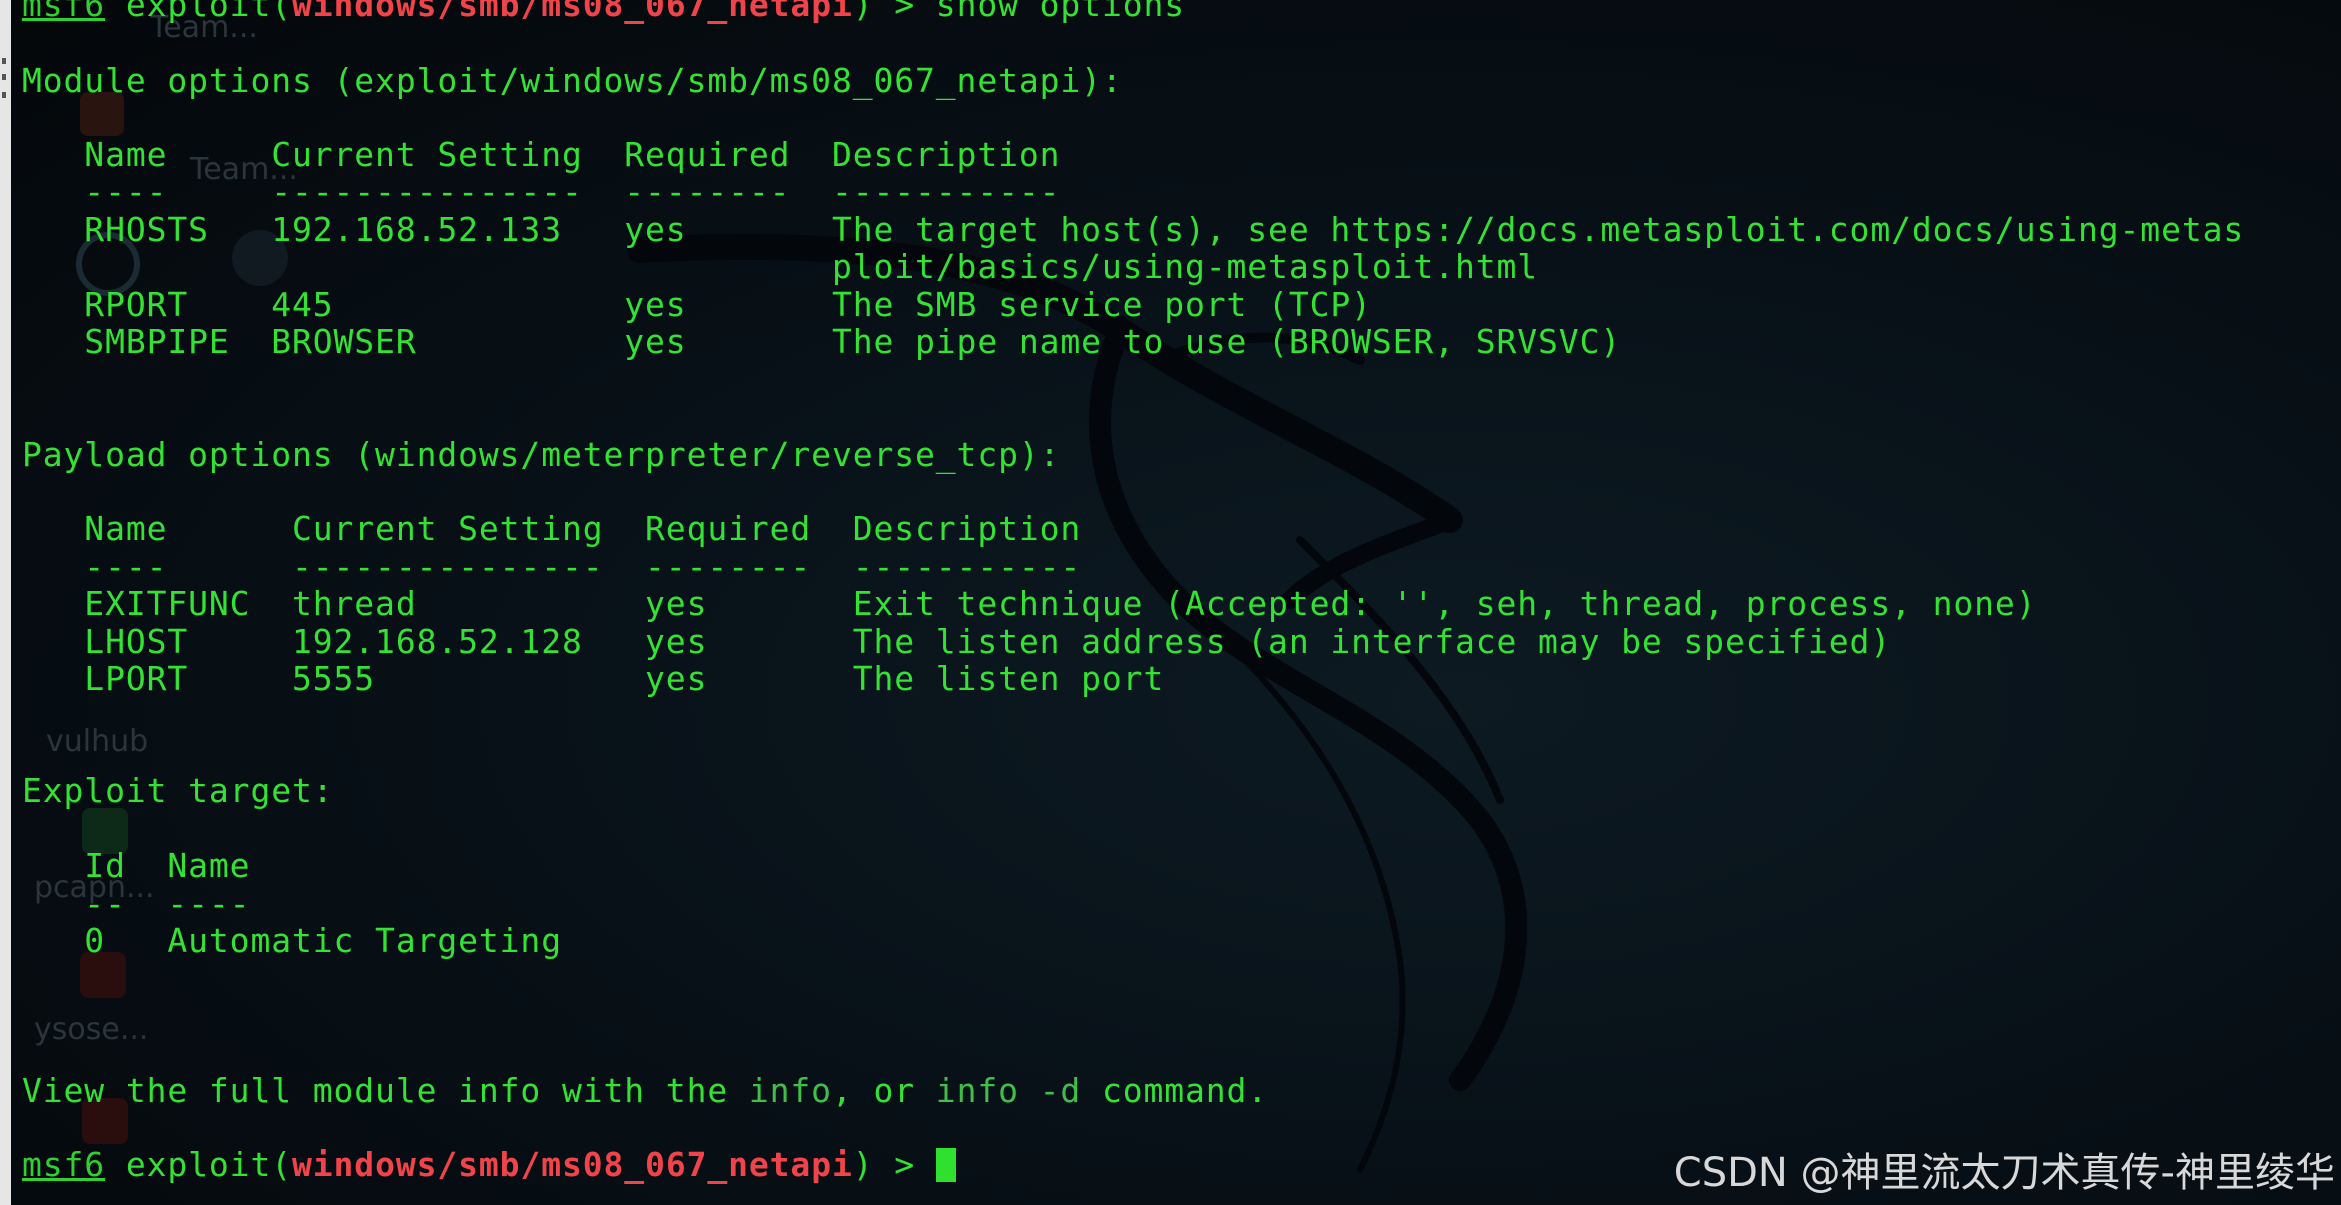 Image resolution: width=2341 pixels, height=1205 pixels. Describe the element at coordinates (292, 940) in the screenshot. I see `target-table-row: 0 Automatic Targeting` at that location.